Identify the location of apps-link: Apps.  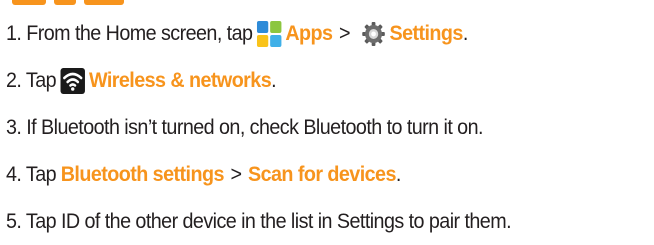
(309, 34).